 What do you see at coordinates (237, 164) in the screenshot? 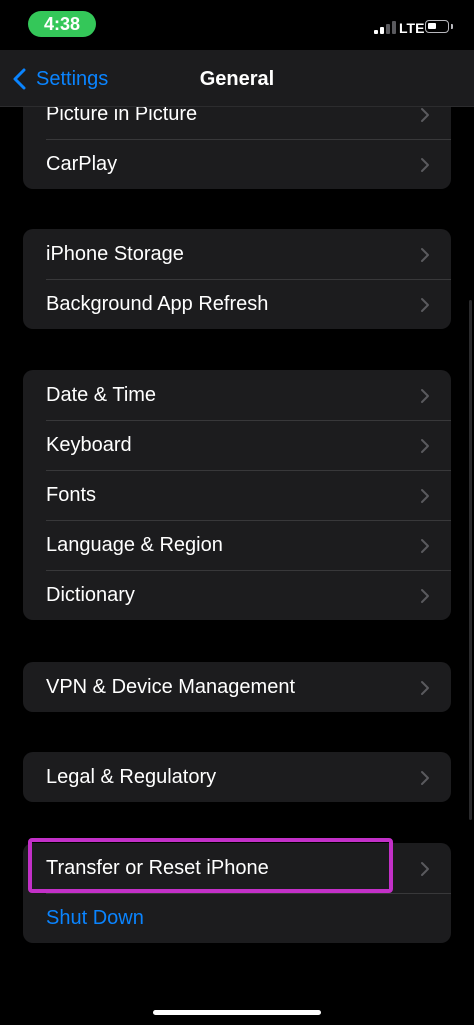
I see `row-carplay: CarPlay` at bounding box center [237, 164].